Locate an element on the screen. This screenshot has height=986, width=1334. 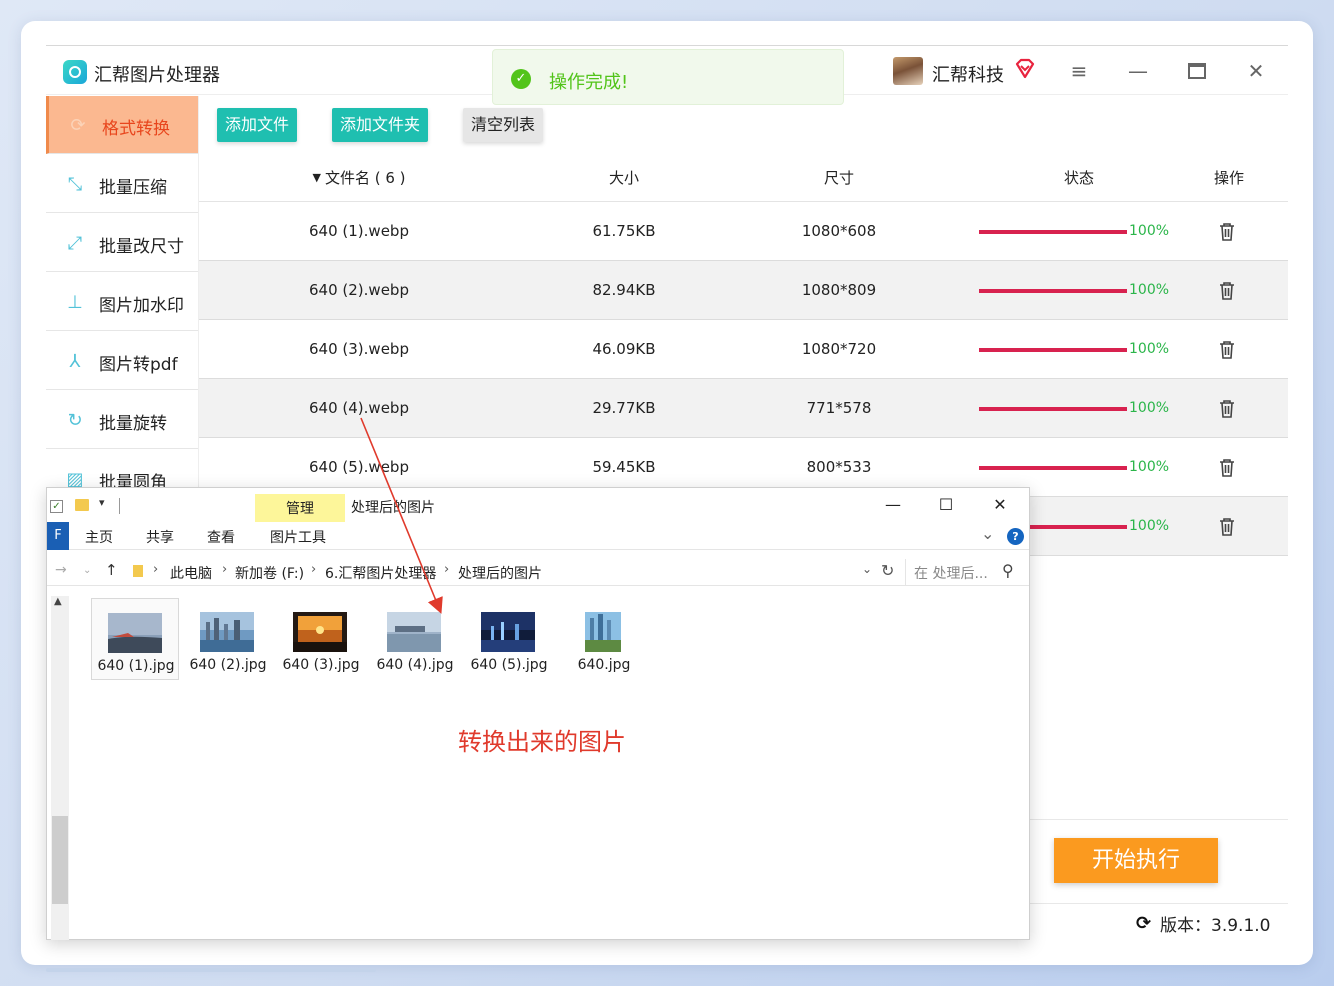
file-tile: 640 (3).jpg is located at coordinates (321, 639).